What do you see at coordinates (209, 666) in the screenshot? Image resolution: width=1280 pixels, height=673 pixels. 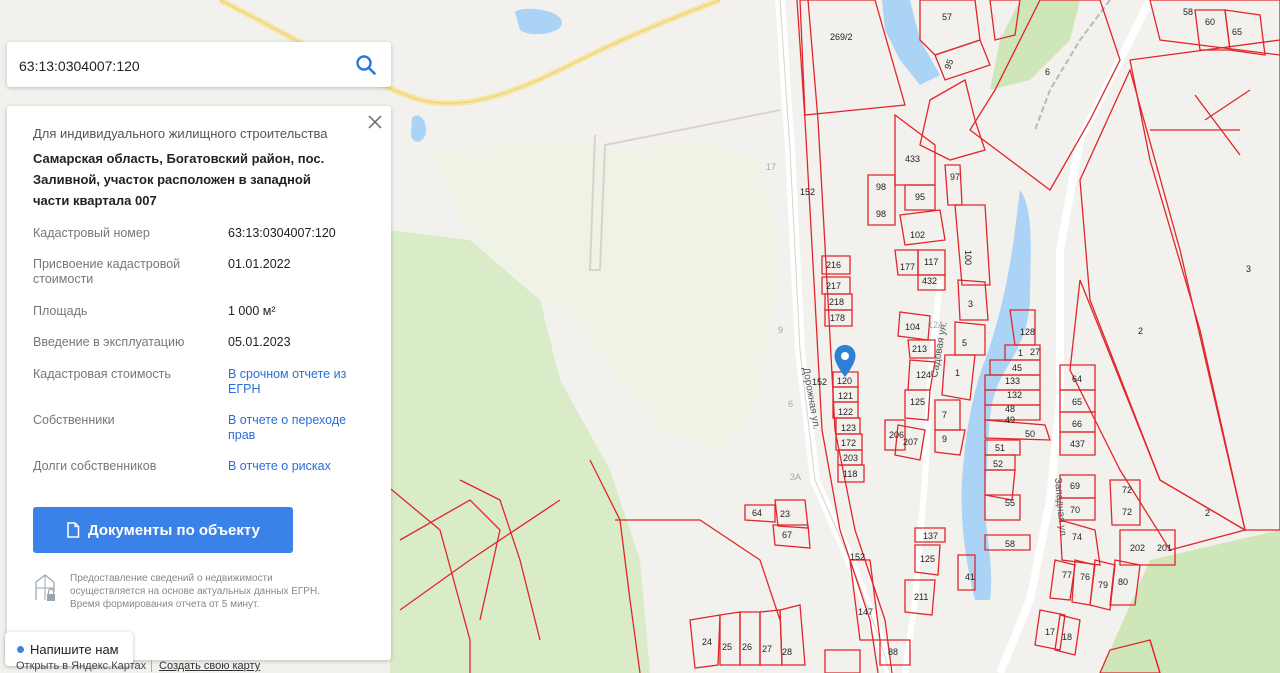 I see `create-map-link: Создать свою карту` at bounding box center [209, 666].